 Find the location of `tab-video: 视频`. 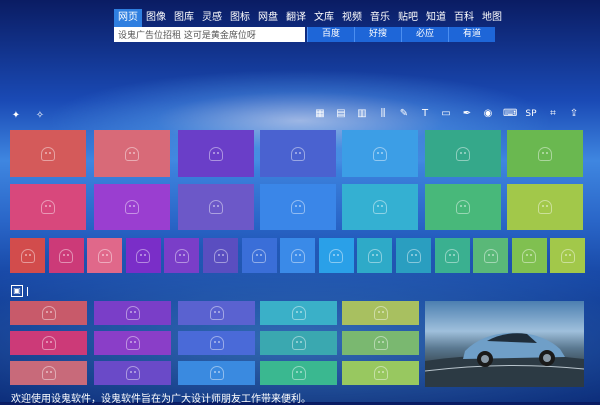

tab-video: 视频 is located at coordinates (352, 18).